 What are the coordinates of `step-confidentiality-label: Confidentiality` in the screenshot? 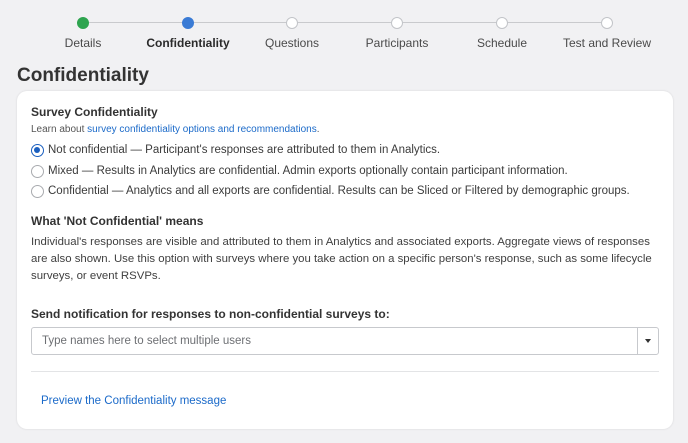 It's located at (187, 43).